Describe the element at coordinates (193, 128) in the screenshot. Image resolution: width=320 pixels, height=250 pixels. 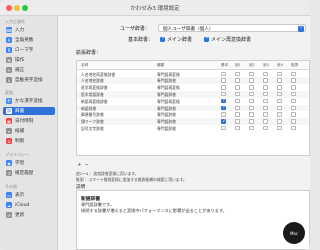
I see `table-row: 記号文字辞書 専門語辞書` at that location.